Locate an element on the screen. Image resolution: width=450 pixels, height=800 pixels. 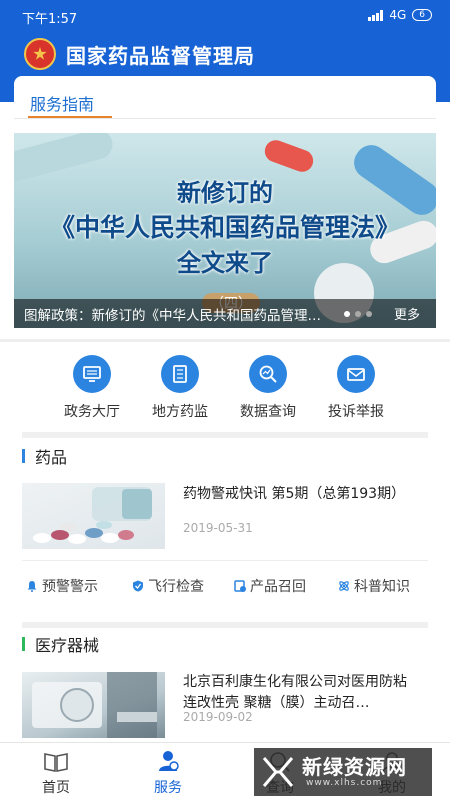
category-early-warning: 预警警示 is located at coordinates (62, 586).